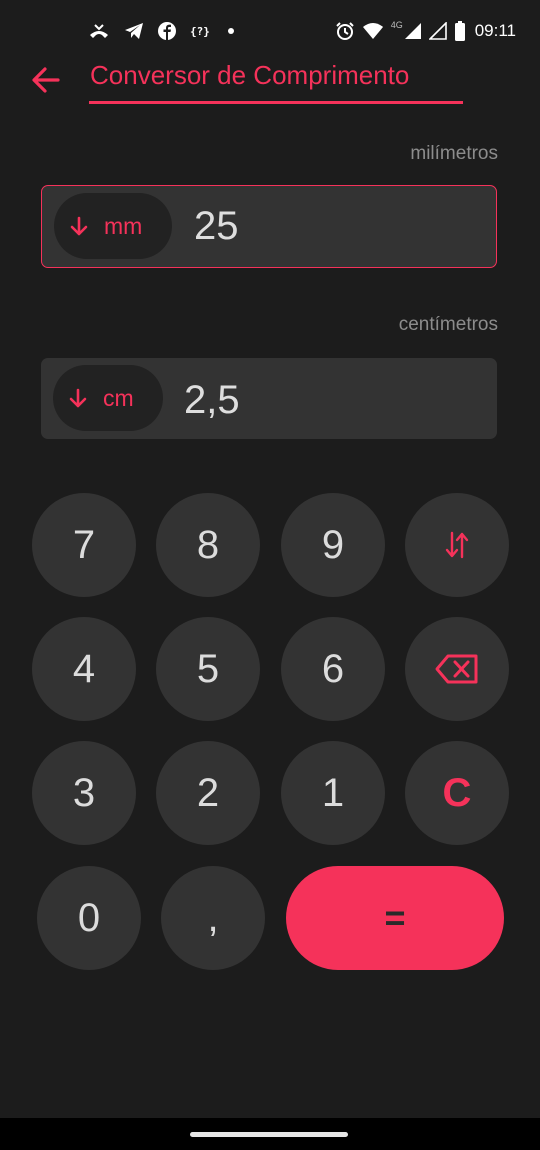 This screenshot has height=1150, width=540. I want to click on notification-icons: {?}, so click(161, 31).